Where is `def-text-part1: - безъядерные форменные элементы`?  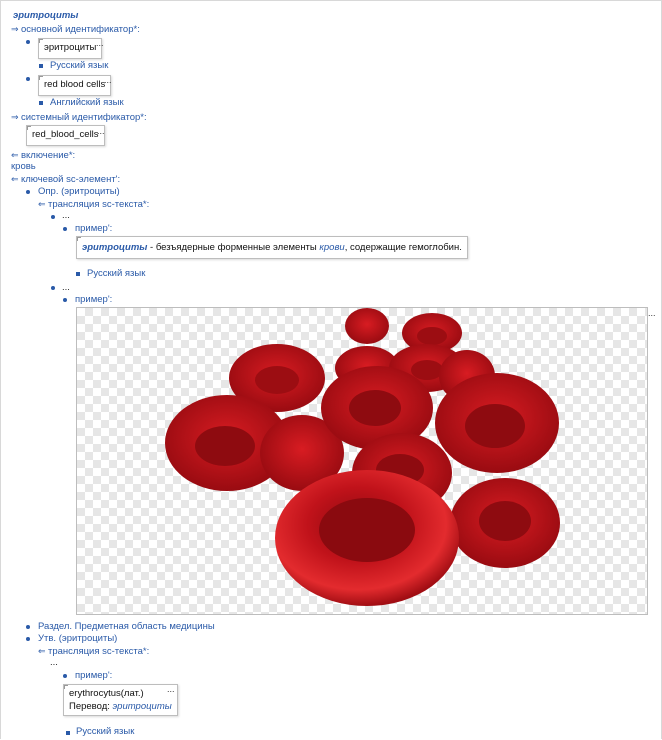 def-text-part1: - безъядерные форменные элементы is located at coordinates (233, 247).